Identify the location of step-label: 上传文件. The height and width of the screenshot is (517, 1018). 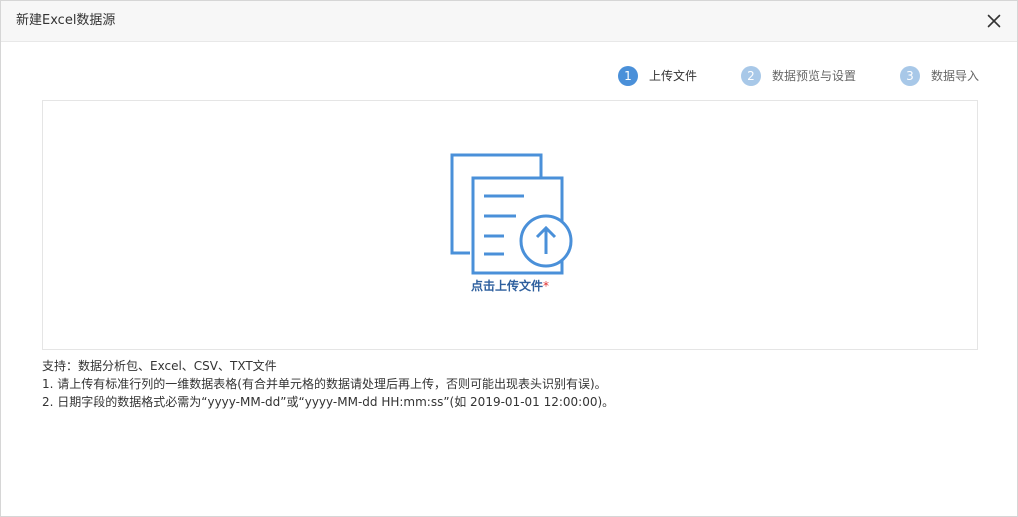
(673, 76).